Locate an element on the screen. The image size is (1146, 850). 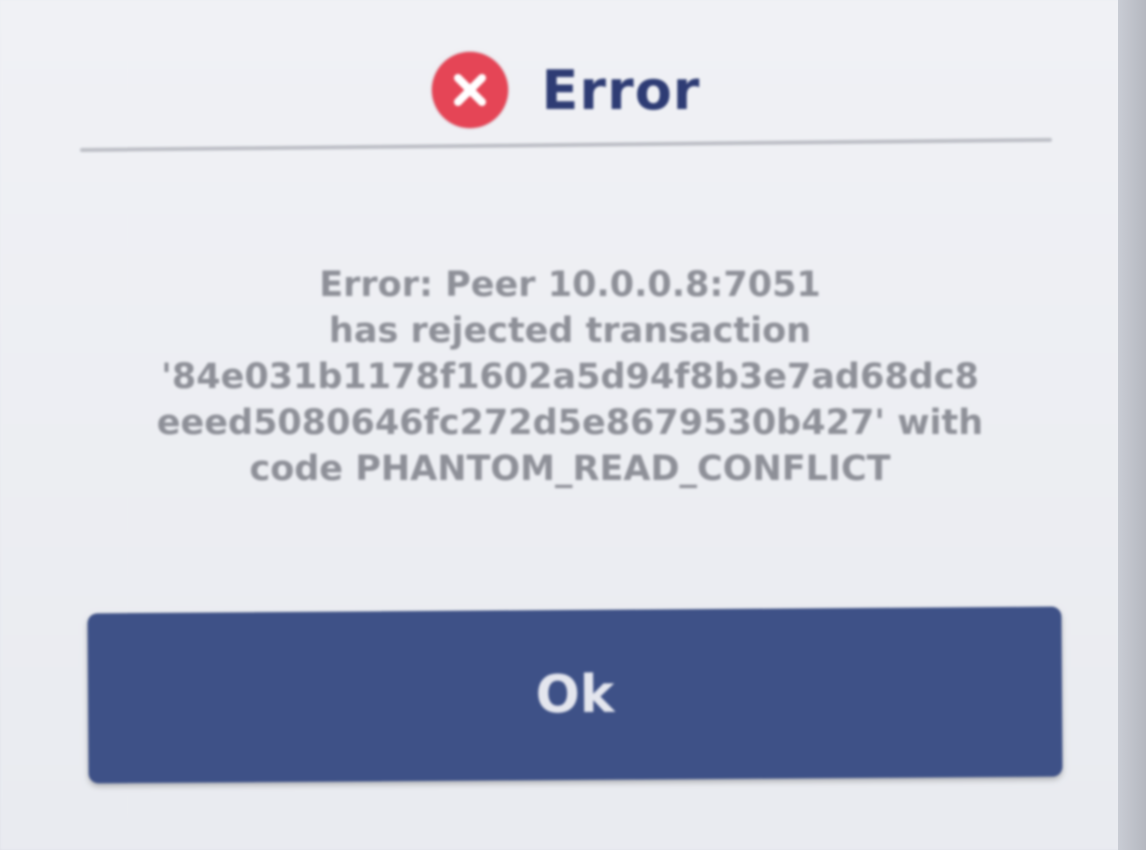
close-x-icon is located at coordinates (469, 90).